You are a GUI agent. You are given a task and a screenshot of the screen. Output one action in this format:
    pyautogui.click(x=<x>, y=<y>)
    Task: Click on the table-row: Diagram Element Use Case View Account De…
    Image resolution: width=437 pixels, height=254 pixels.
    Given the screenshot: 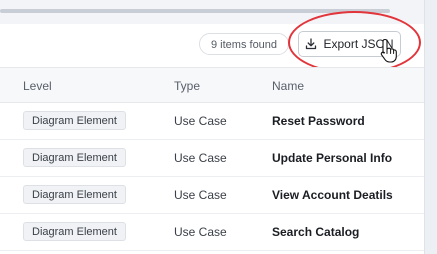 What is the action you would take?
    pyautogui.click(x=212, y=195)
    